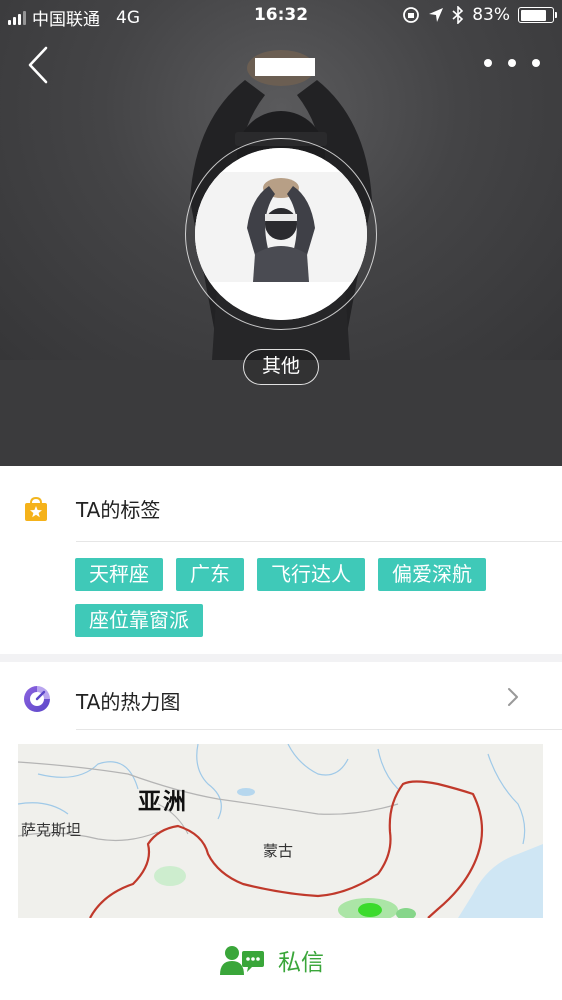 The height and width of the screenshot is (1000, 562). Describe the element at coordinates (311, 574) in the screenshot. I see `tag-chip: 飞行达人` at that location.